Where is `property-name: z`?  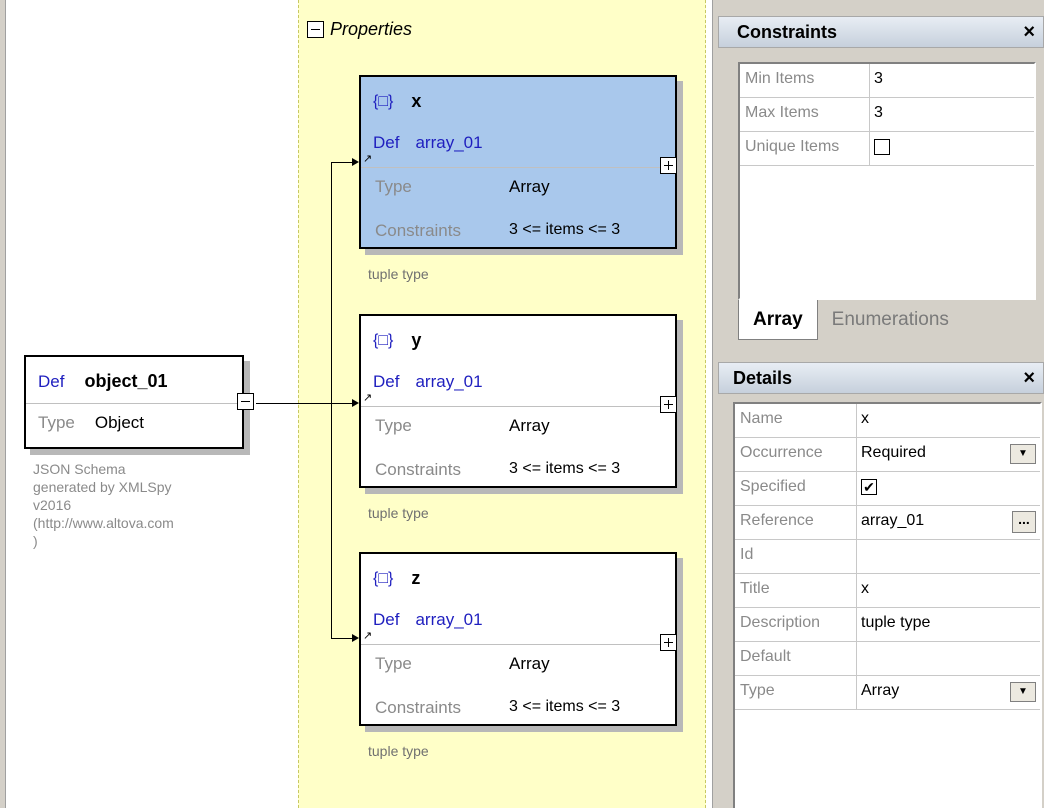 property-name: z is located at coordinates (416, 578).